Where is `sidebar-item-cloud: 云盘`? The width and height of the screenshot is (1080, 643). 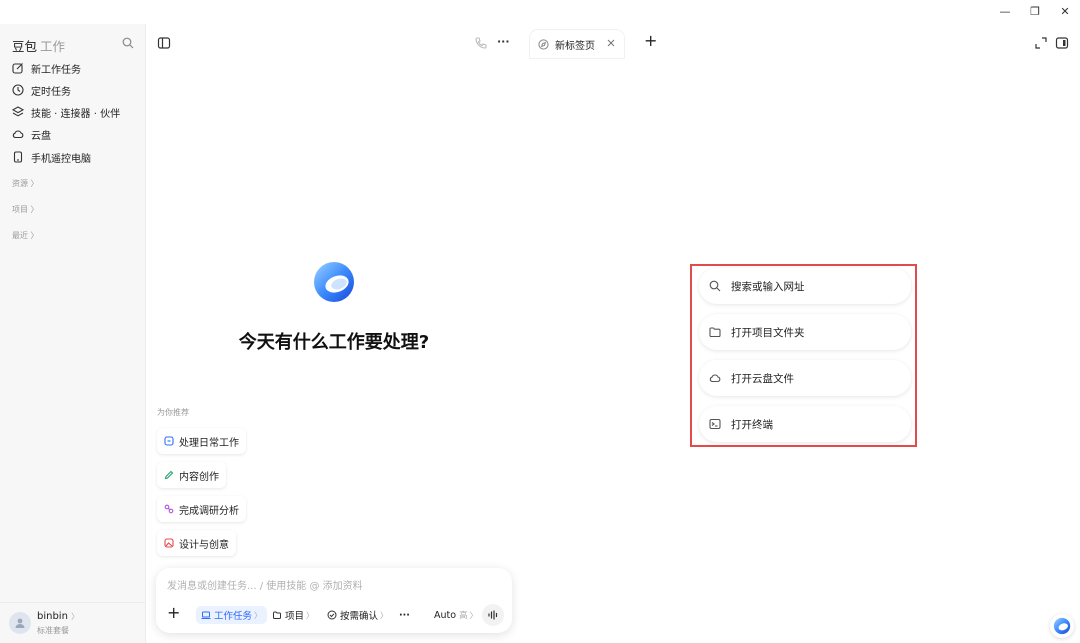 sidebar-item-cloud: 云盘 is located at coordinates (31, 134).